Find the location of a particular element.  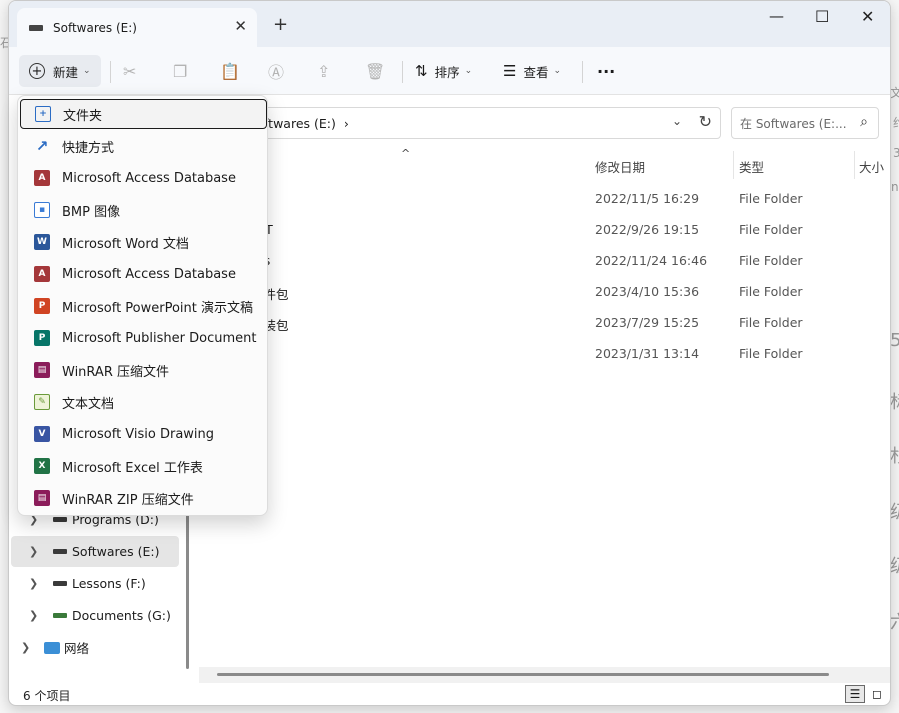

sort-button: ⇅ 排序 ⌄ is located at coordinates (443, 71).